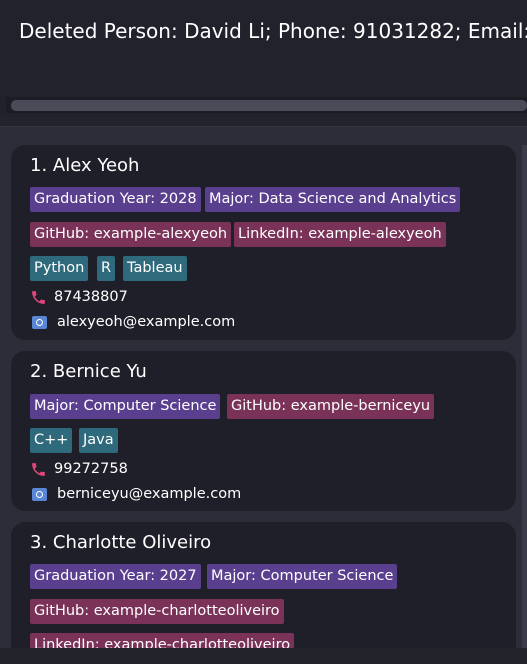 The width and height of the screenshot is (527, 664). Describe the element at coordinates (59, 268) in the screenshot. I see `tag-skill: Python` at that location.